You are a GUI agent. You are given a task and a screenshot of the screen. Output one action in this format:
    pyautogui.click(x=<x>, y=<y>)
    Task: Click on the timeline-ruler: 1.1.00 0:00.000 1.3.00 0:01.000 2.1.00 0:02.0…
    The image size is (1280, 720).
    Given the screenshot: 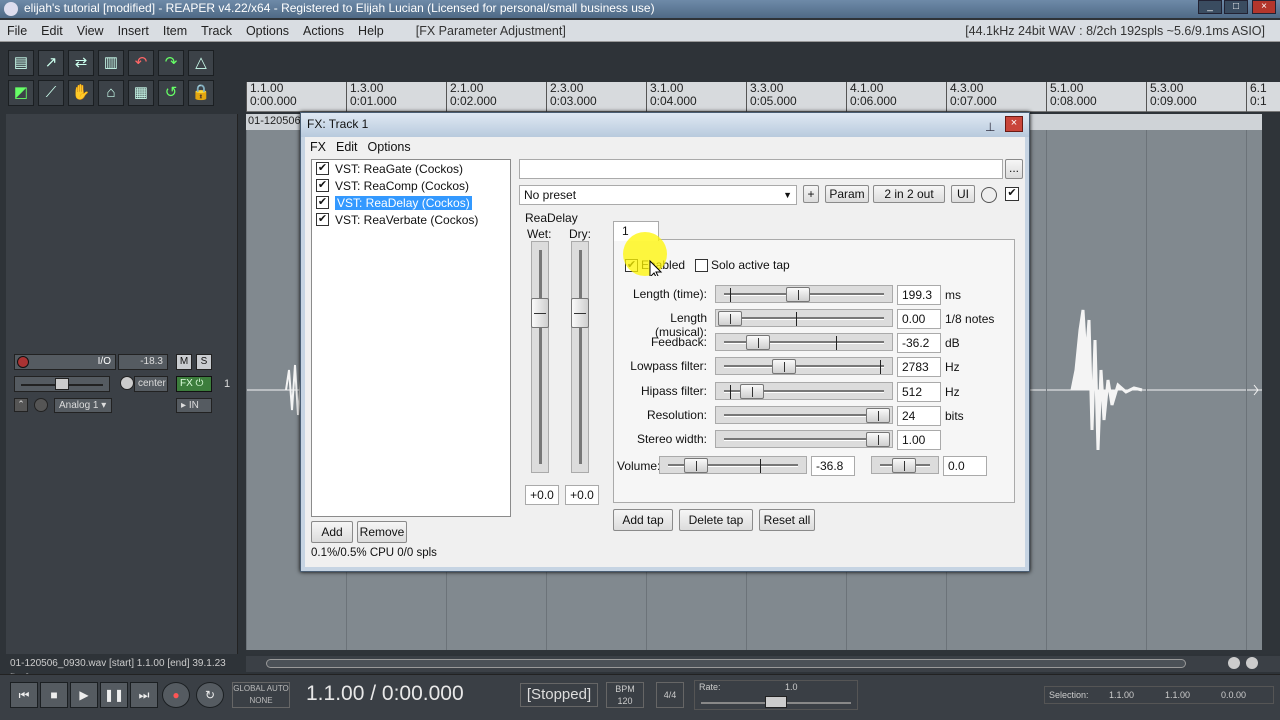 What is the action you would take?
    pyautogui.click(x=763, y=97)
    